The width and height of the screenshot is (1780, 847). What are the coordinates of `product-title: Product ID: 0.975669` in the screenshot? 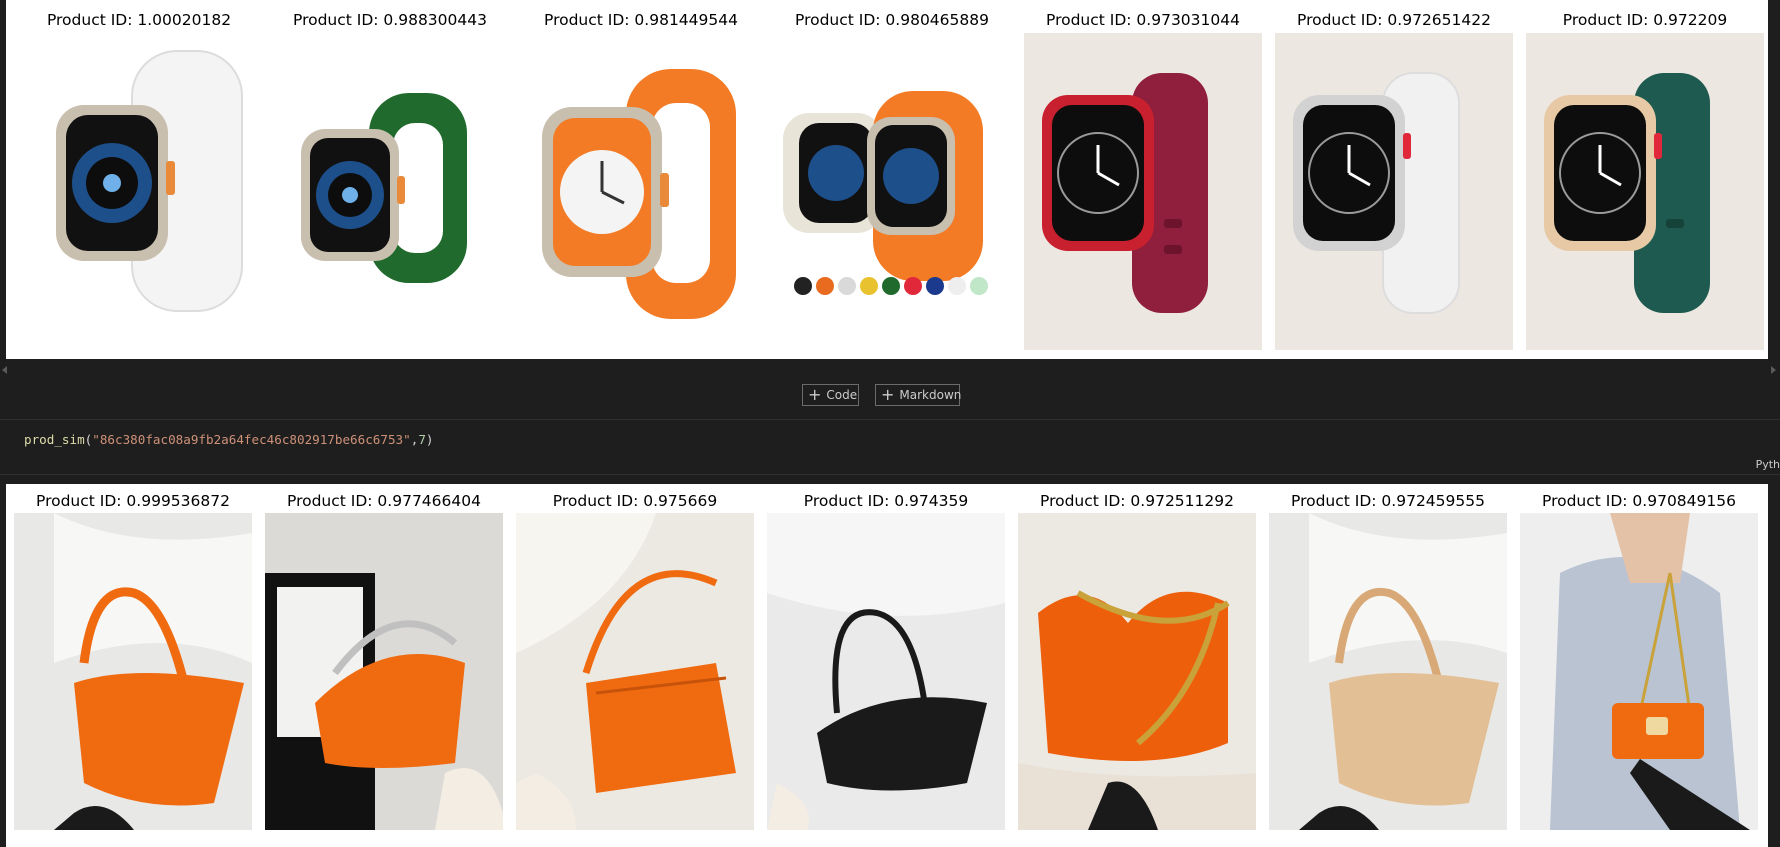 It's located at (635, 501).